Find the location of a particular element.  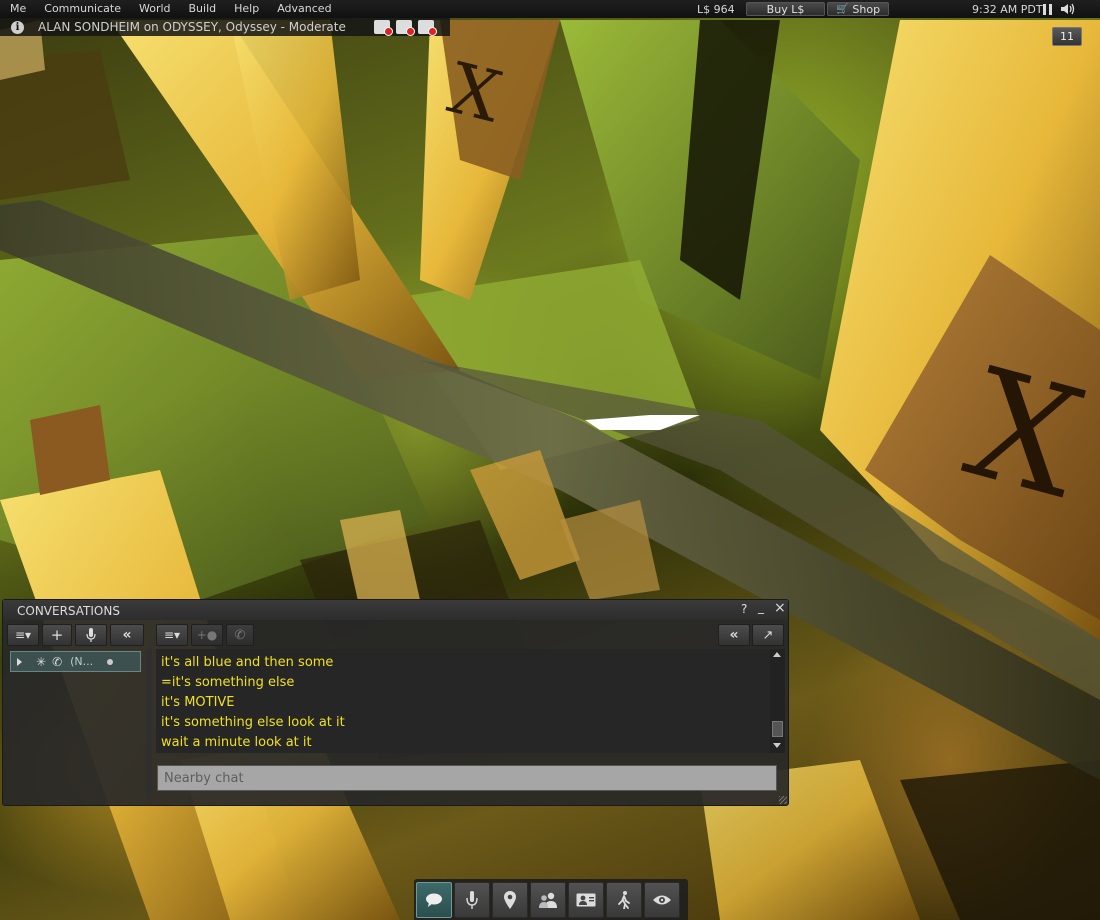

toolbar-chat-button is located at coordinates (434, 900).